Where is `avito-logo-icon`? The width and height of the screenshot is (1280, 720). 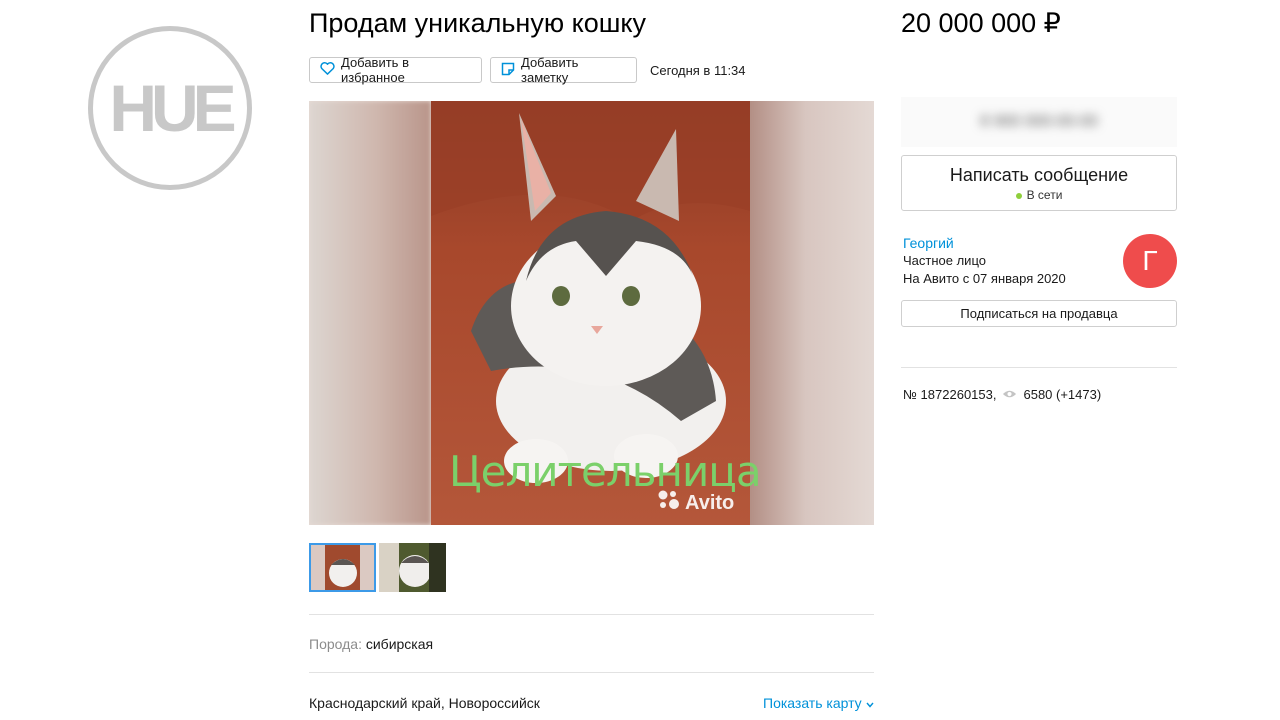
avito-logo-icon is located at coordinates (669, 503).